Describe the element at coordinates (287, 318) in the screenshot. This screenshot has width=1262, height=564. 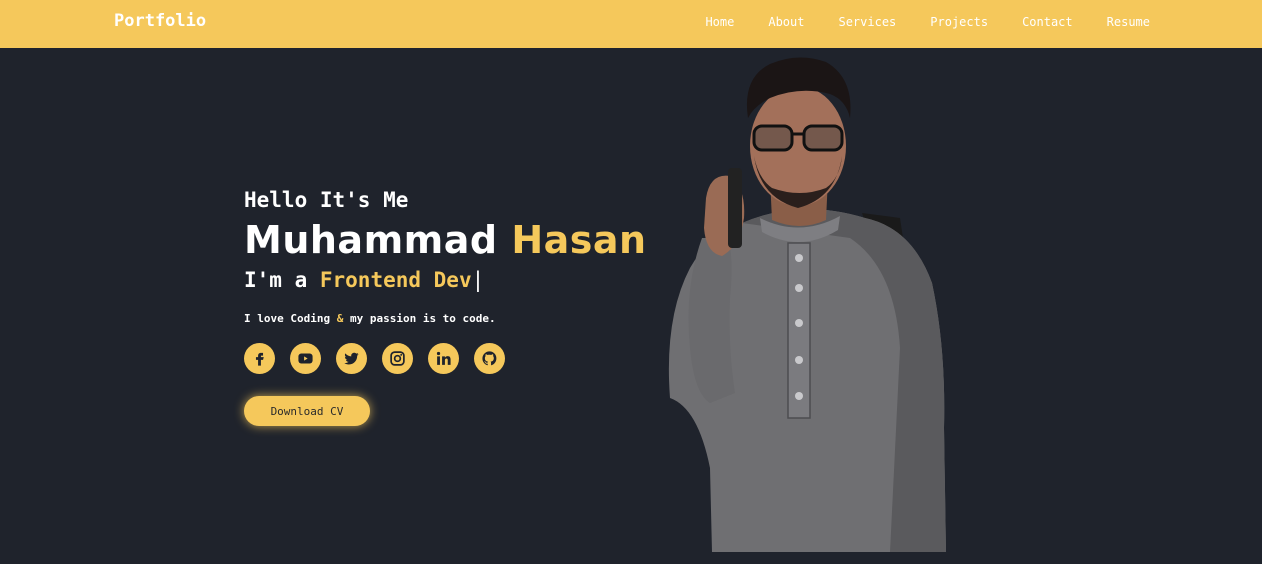
I see `tagline-part1: I love Coding` at that location.